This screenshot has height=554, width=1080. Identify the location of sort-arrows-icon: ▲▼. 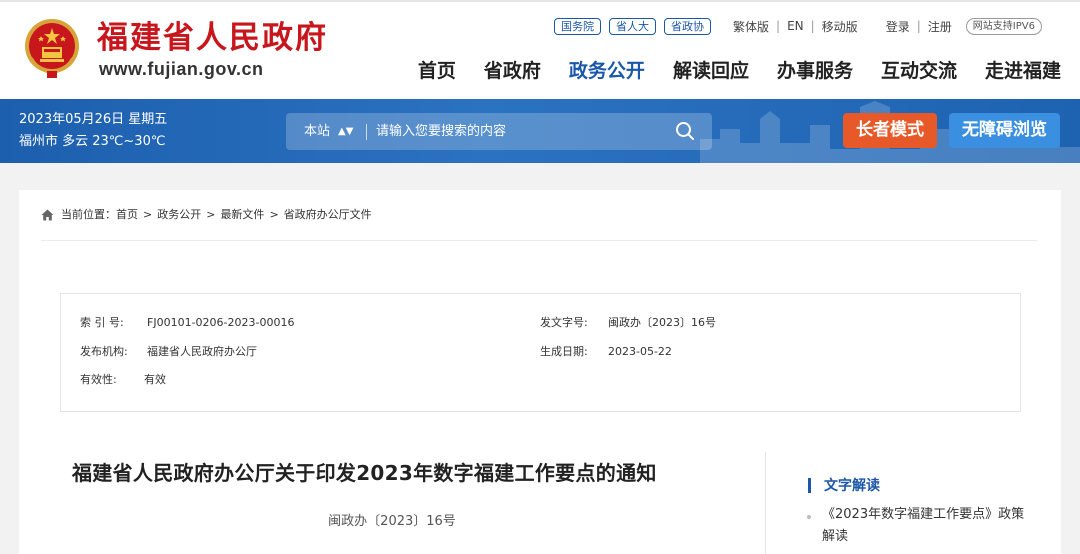
(345, 131).